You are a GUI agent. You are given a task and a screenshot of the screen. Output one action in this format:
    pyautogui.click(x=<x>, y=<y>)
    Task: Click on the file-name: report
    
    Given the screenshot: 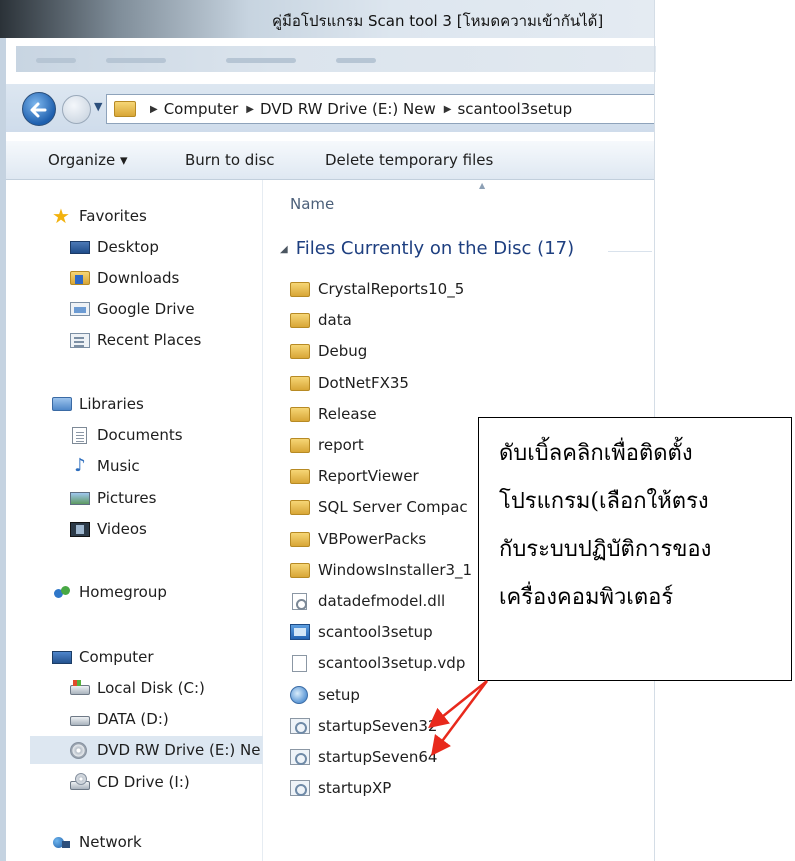 What is the action you would take?
    pyautogui.click(x=341, y=445)
    